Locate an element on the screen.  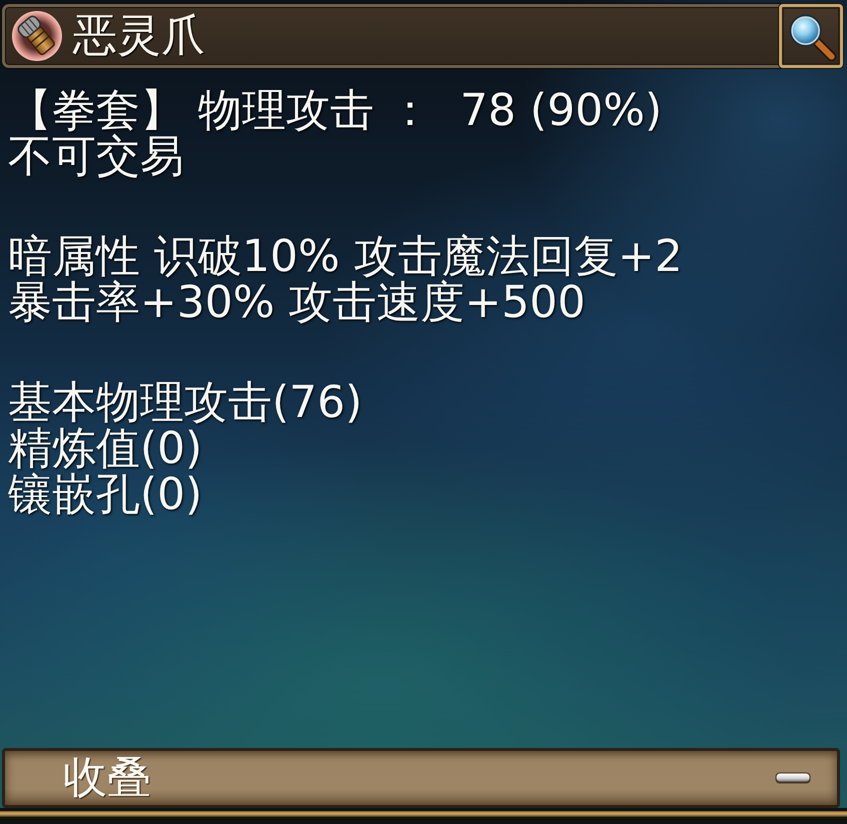
collapse-button: 收叠 is located at coordinates (421, 778).